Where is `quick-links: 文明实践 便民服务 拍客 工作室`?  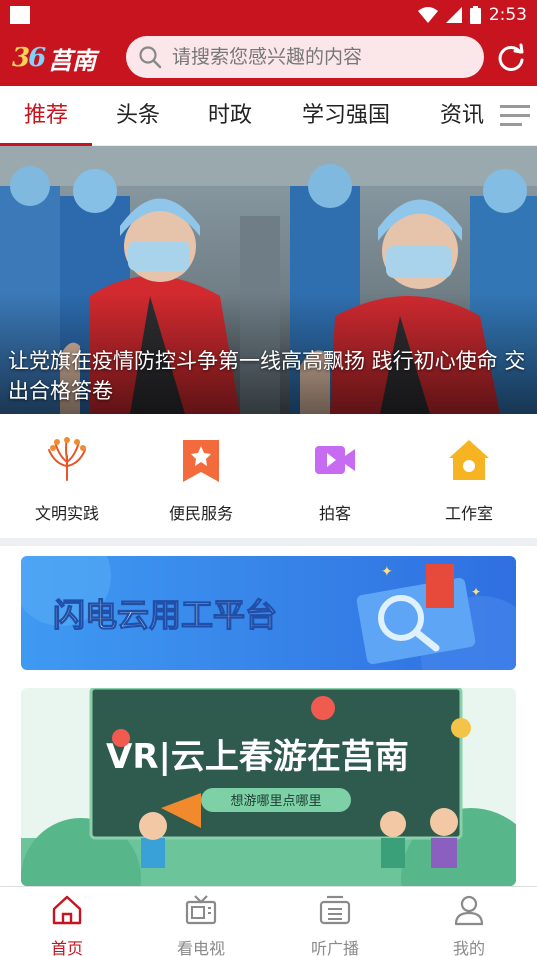 quick-links: 文明实践 便民服务 拍客 工作室 is located at coordinates (268, 476).